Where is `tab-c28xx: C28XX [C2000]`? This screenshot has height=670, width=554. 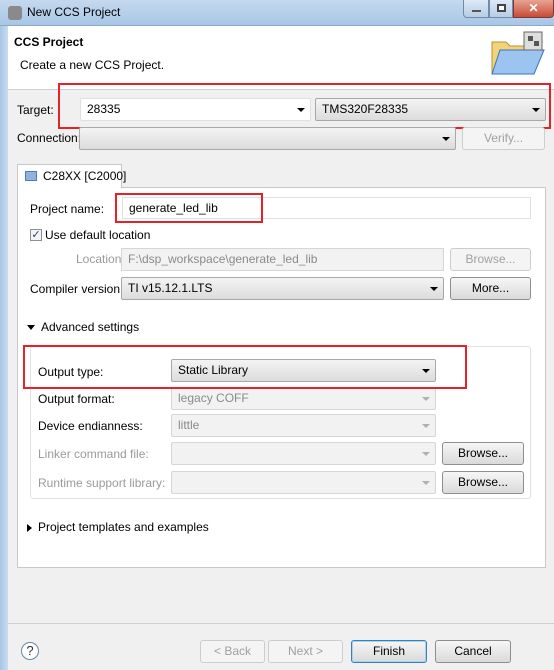
tab-c28xx: C28XX [C2000] is located at coordinates (71, 176).